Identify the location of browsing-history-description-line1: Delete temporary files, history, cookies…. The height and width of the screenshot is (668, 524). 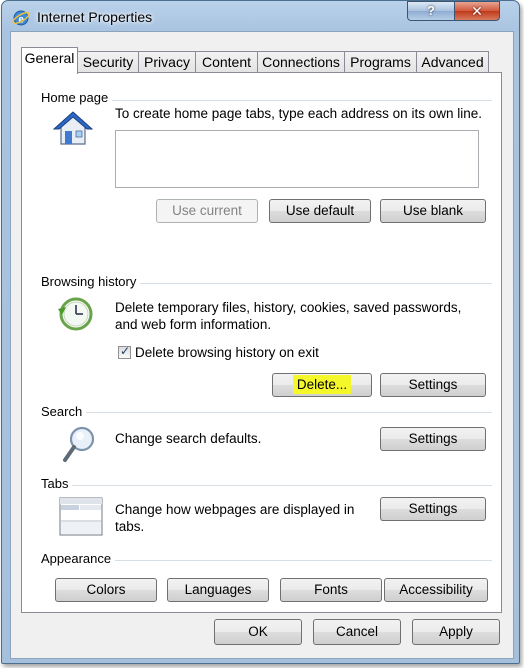
(288, 307).